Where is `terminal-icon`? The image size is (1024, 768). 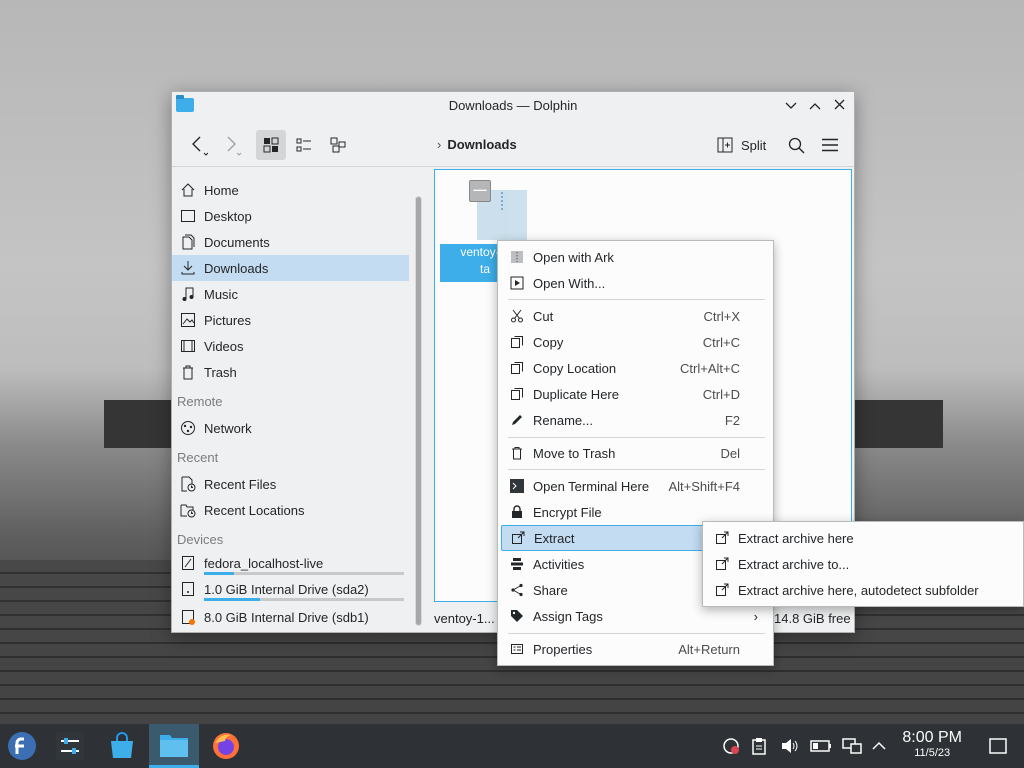
terminal-icon is located at coordinates (517, 486).